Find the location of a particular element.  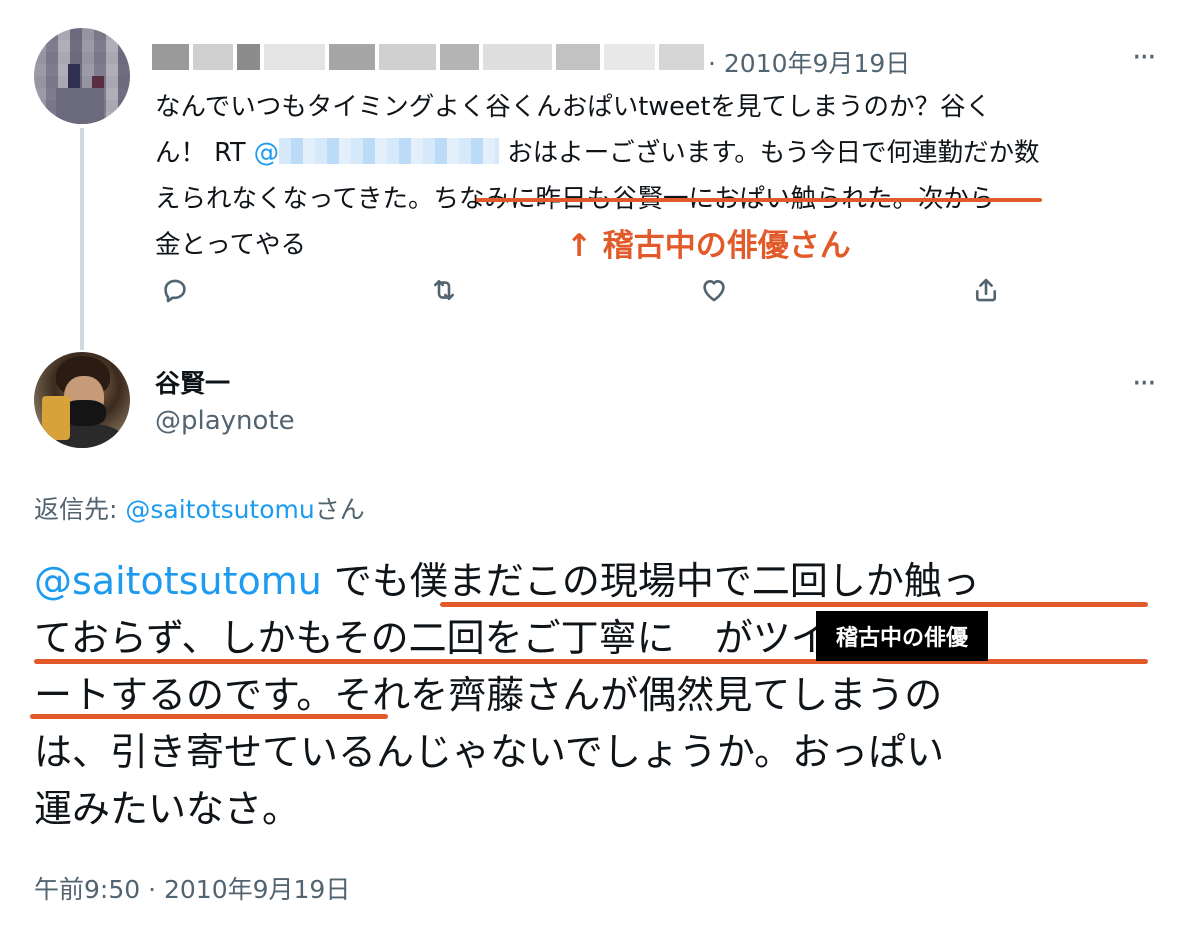

text-fragment: えられなくなってきた。 is located at coordinates (294, 199).